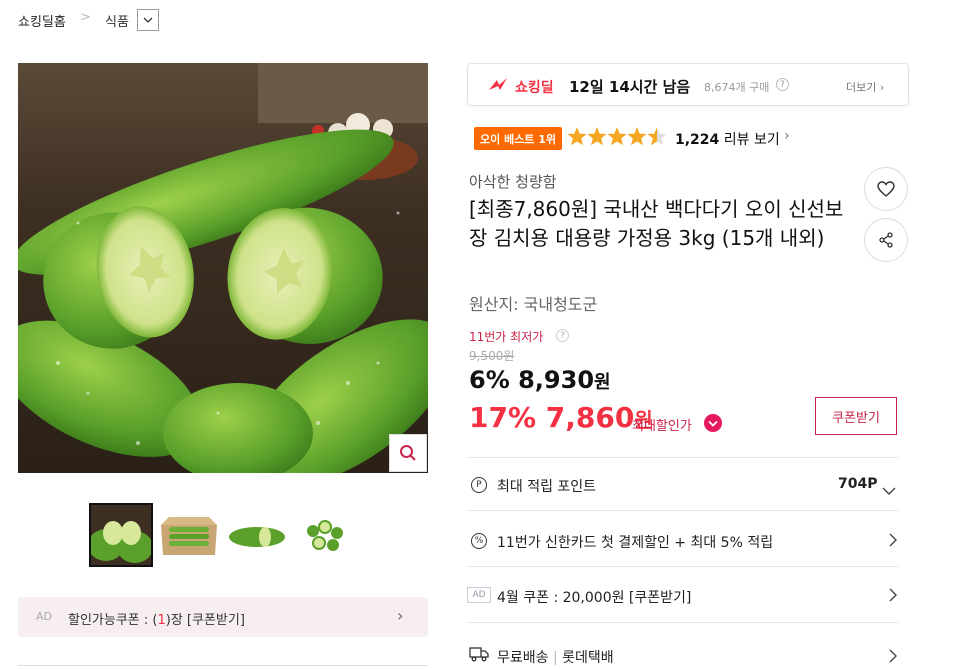 This screenshot has height=669, width=955. I want to click on card-benefit-label: 11번가 신한카드 첫 결제할인 + 최대 5% 적립, so click(635, 542).